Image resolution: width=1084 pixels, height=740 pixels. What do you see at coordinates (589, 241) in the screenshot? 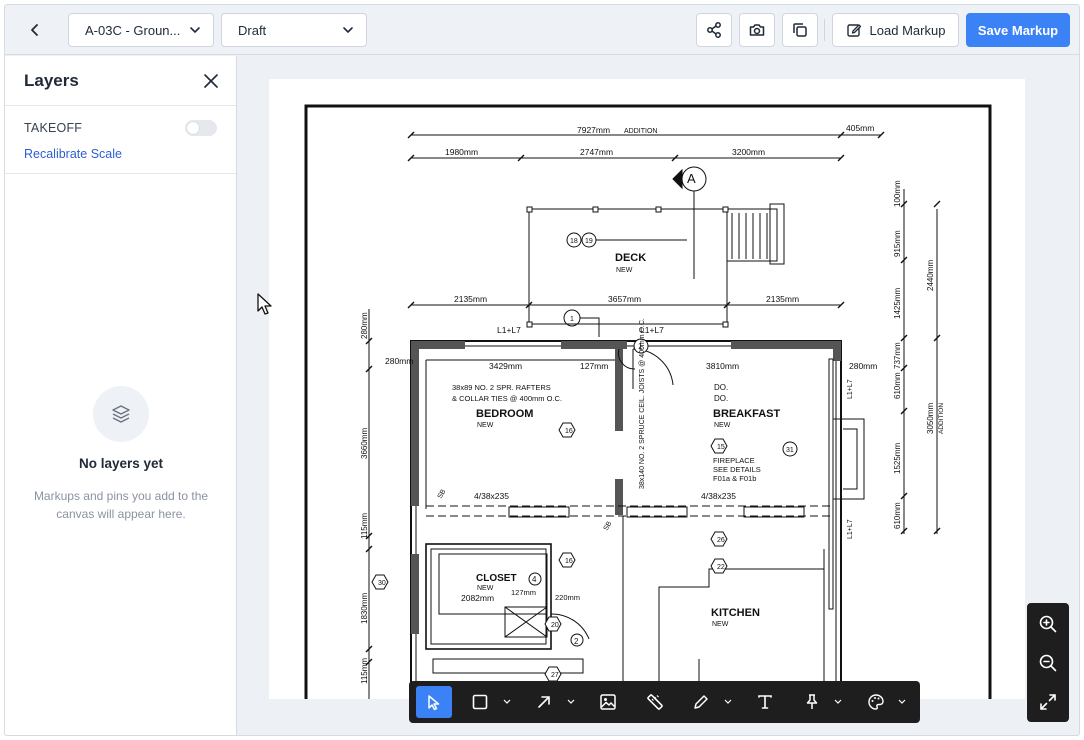
I see `tag-19: 19` at bounding box center [589, 241].